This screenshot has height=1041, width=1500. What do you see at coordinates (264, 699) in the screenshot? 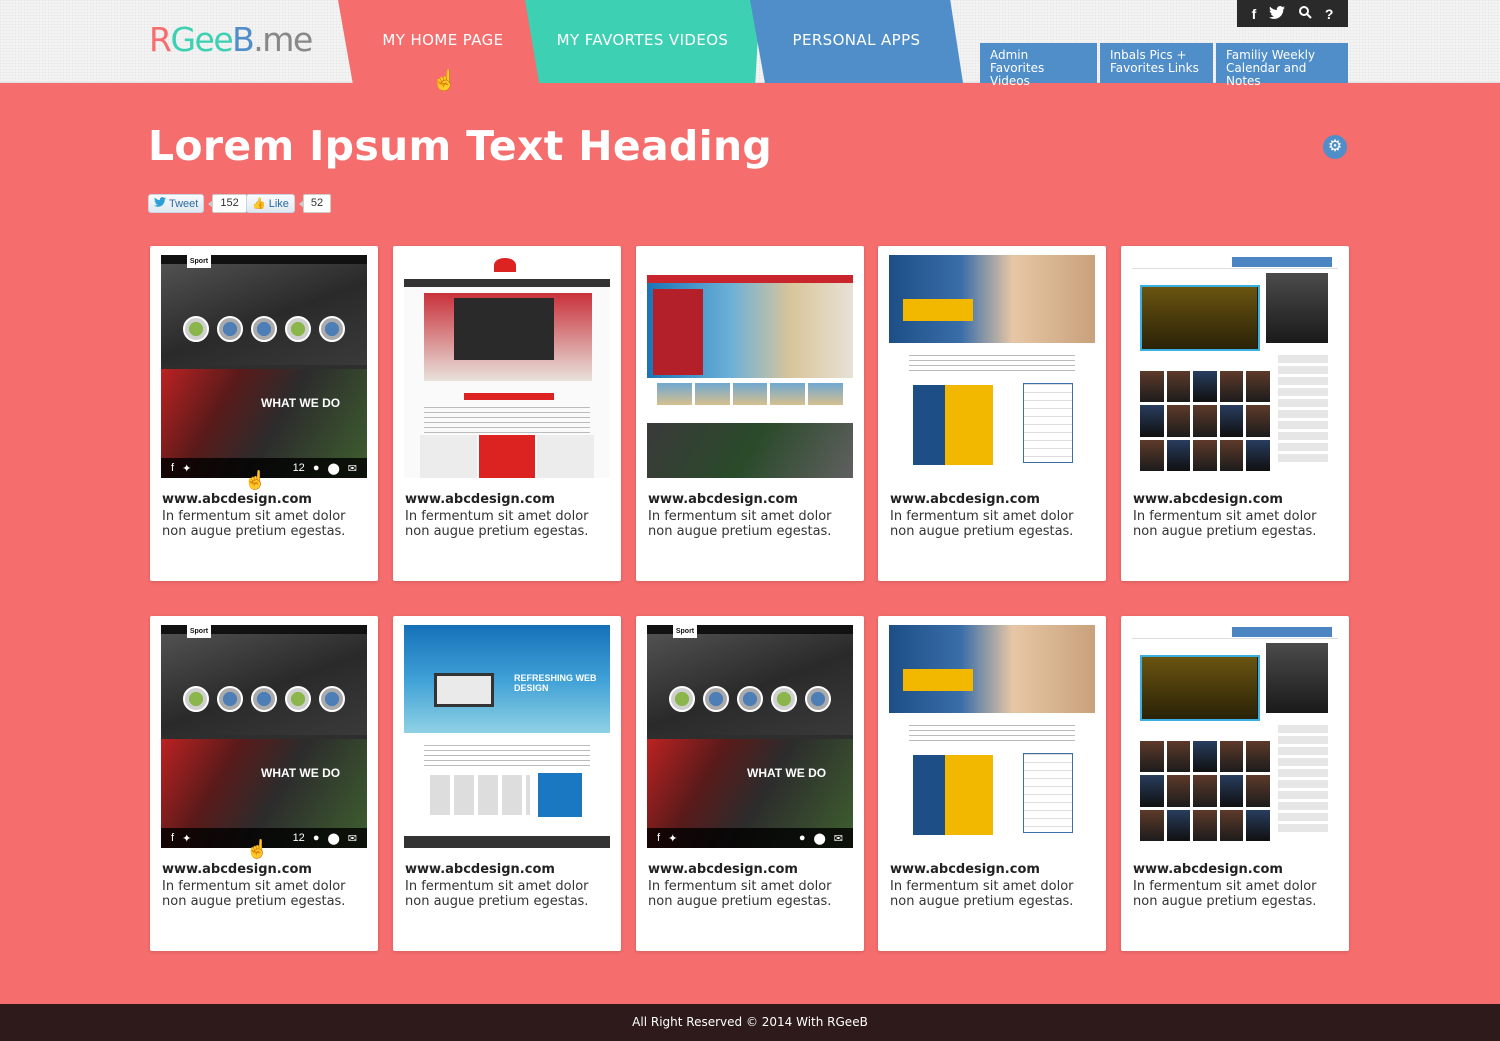
I see `thumb-sport-circles` at bounding box center [264, 699].